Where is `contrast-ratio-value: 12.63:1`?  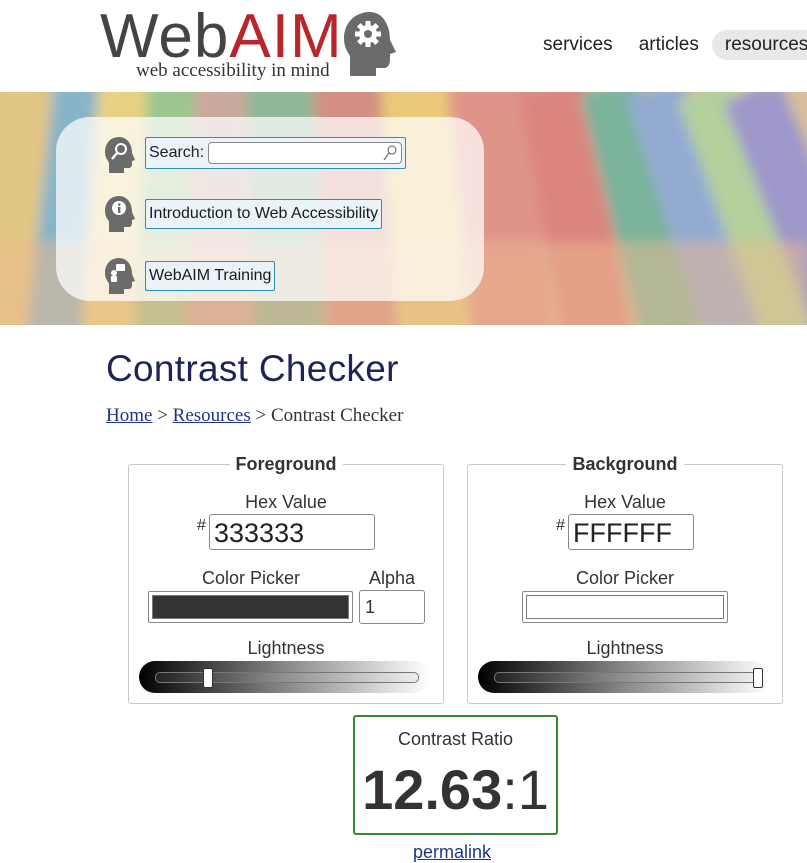 contrast-ratio-value: 12.63:1 is located at coordinates (455, 790).